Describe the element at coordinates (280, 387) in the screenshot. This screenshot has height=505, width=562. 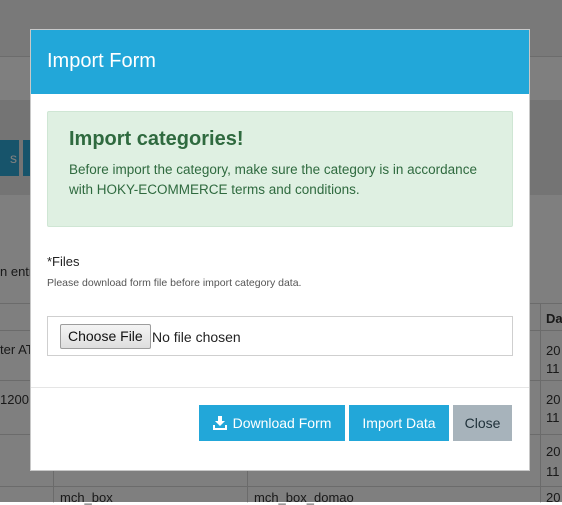
I see `modal-footer-divider` at that location.